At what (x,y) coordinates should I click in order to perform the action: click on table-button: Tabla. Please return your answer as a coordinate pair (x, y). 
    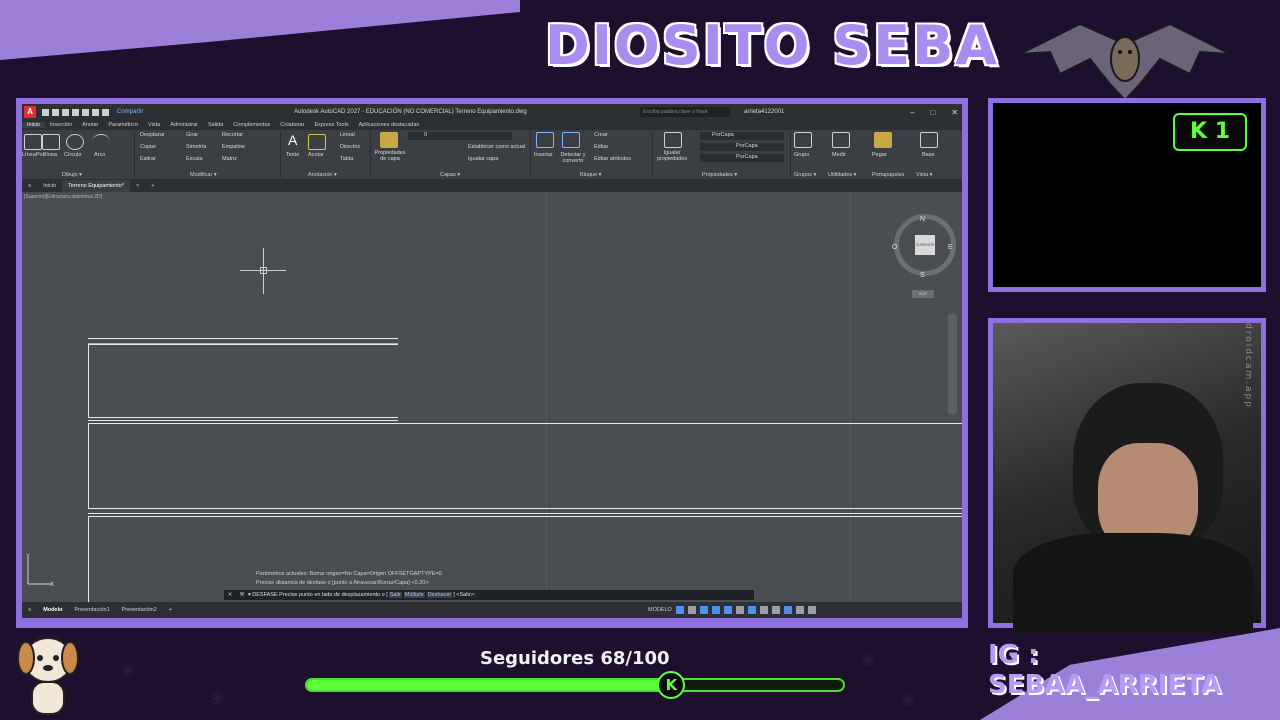
    Looking at the image, I should click on (346, 159).